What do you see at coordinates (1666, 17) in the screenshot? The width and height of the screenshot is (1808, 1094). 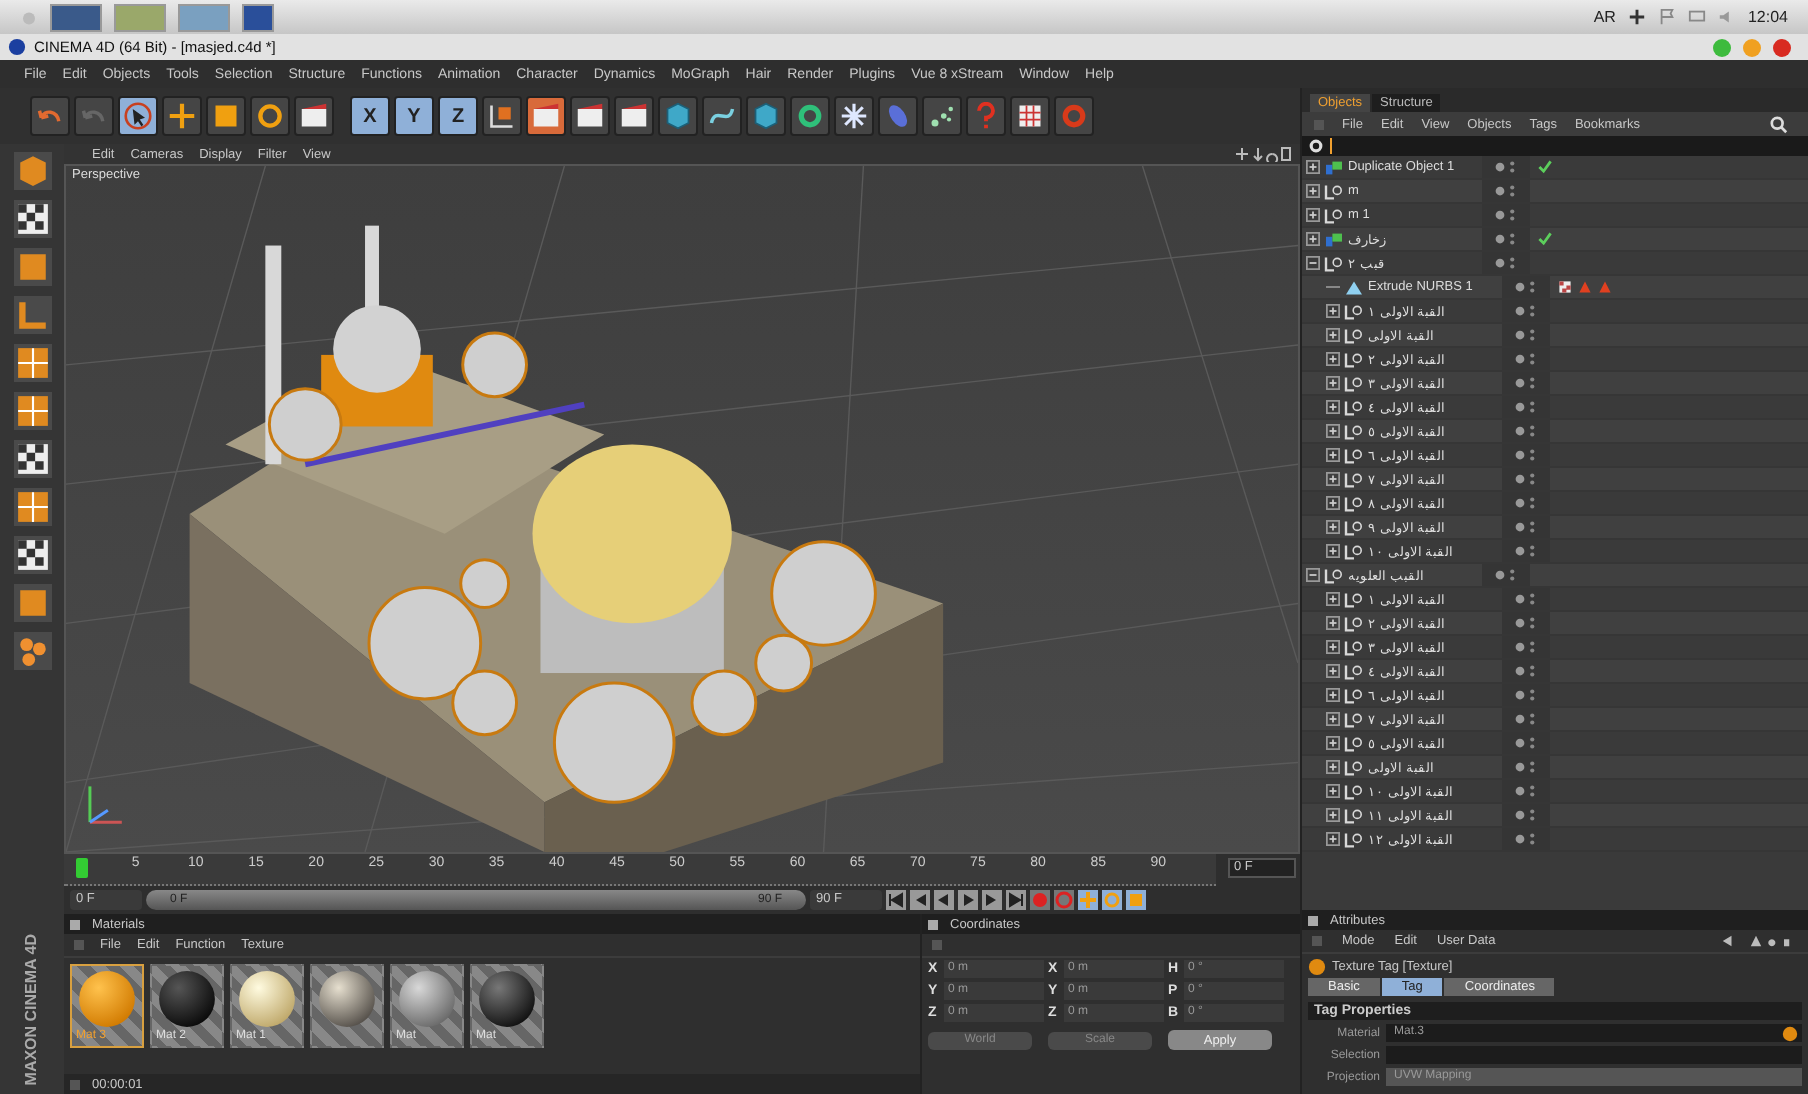 I see `flag-icon` at bounding box center [1666, 17].